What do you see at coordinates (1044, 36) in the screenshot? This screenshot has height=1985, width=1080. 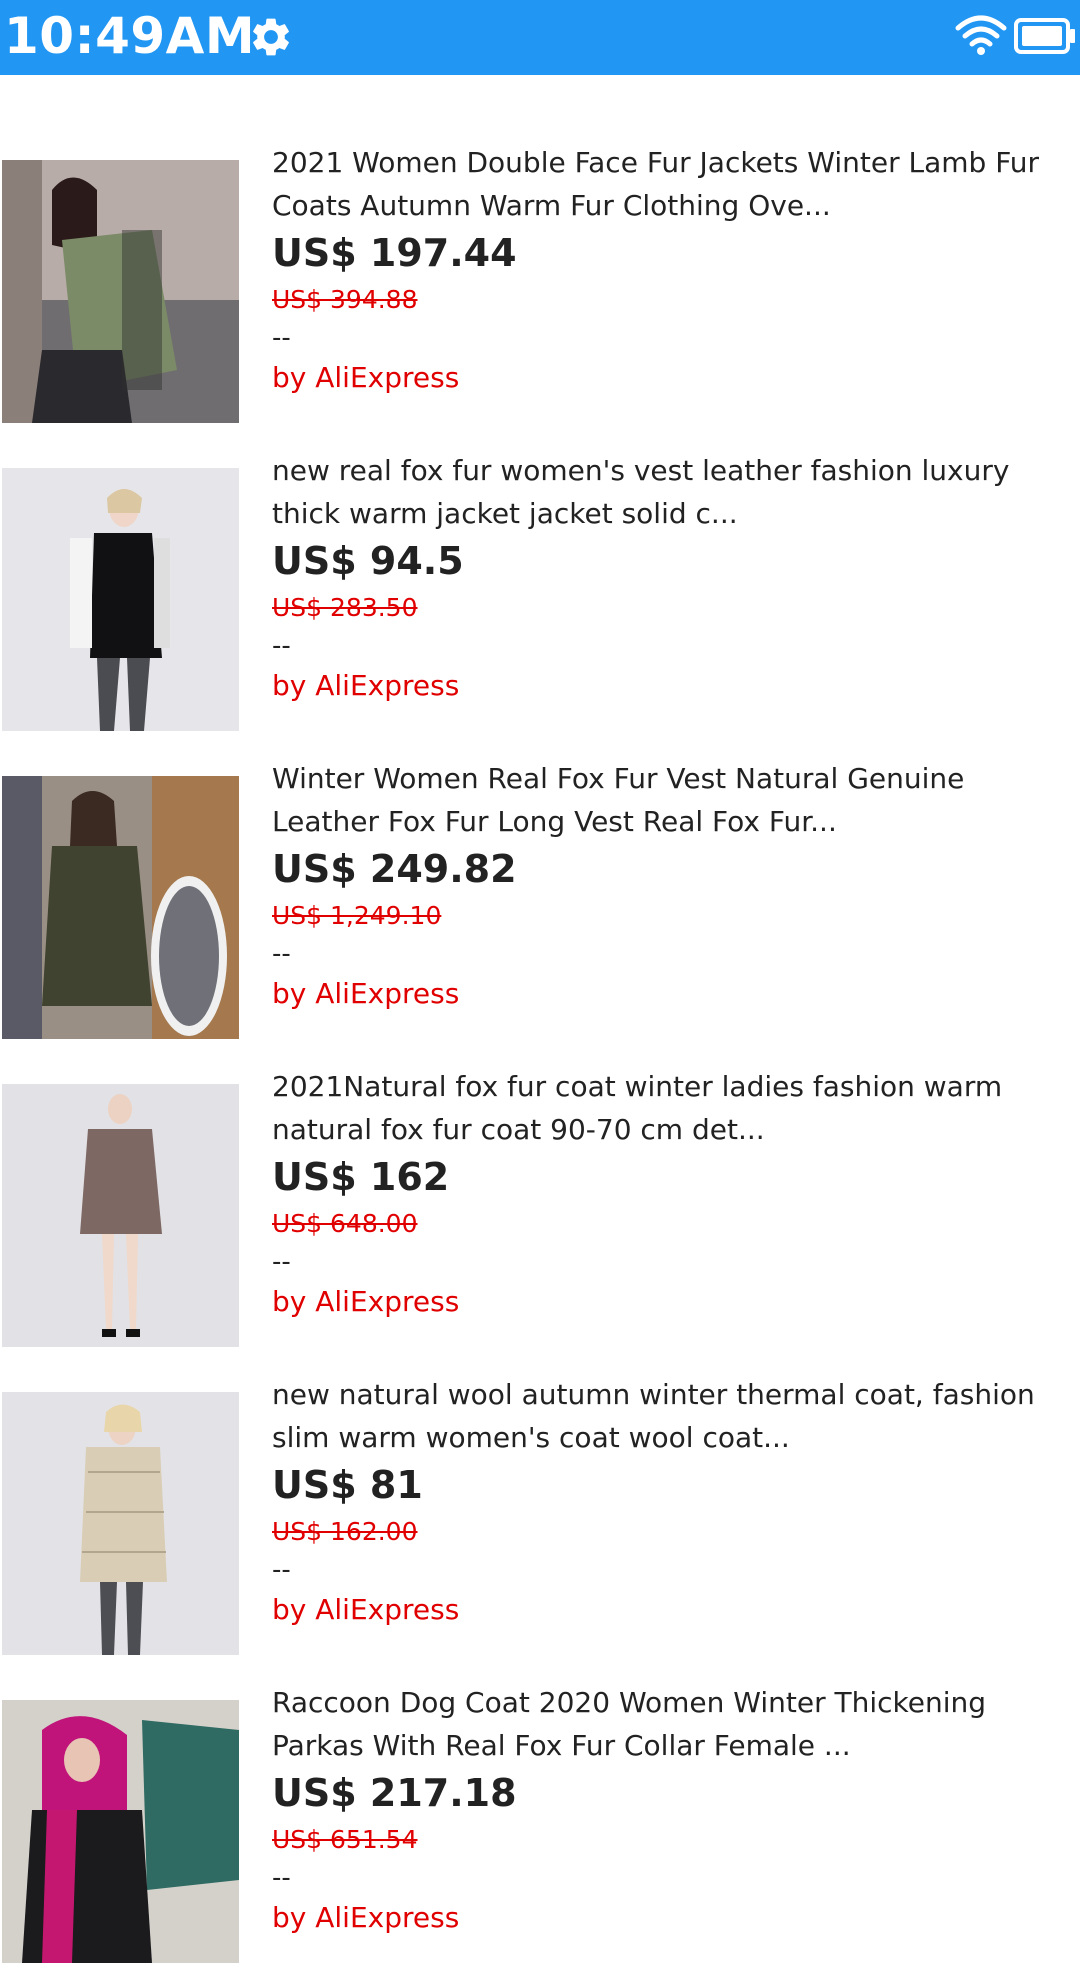 I see `battery-icon` at bounding box center [1044, 36].